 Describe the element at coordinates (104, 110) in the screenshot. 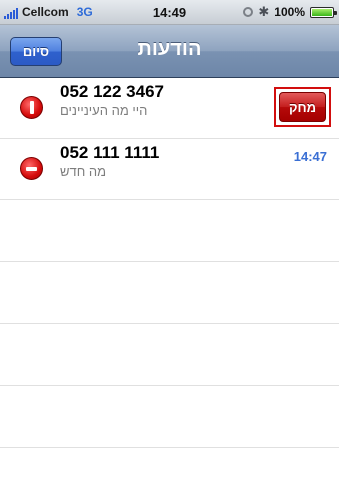

I see `message-preview: היי מה העיניינים` at that location.